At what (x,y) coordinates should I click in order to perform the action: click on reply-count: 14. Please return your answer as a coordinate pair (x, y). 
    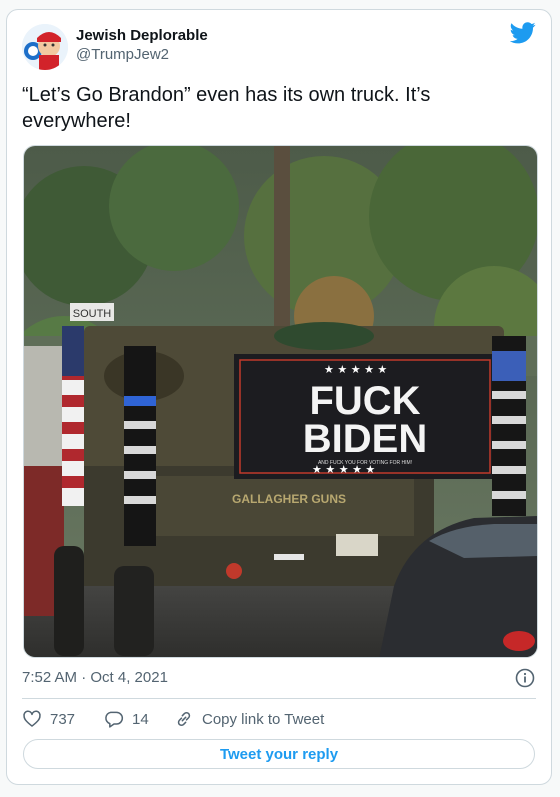
    Looking at the image, I should click on (140, 719).